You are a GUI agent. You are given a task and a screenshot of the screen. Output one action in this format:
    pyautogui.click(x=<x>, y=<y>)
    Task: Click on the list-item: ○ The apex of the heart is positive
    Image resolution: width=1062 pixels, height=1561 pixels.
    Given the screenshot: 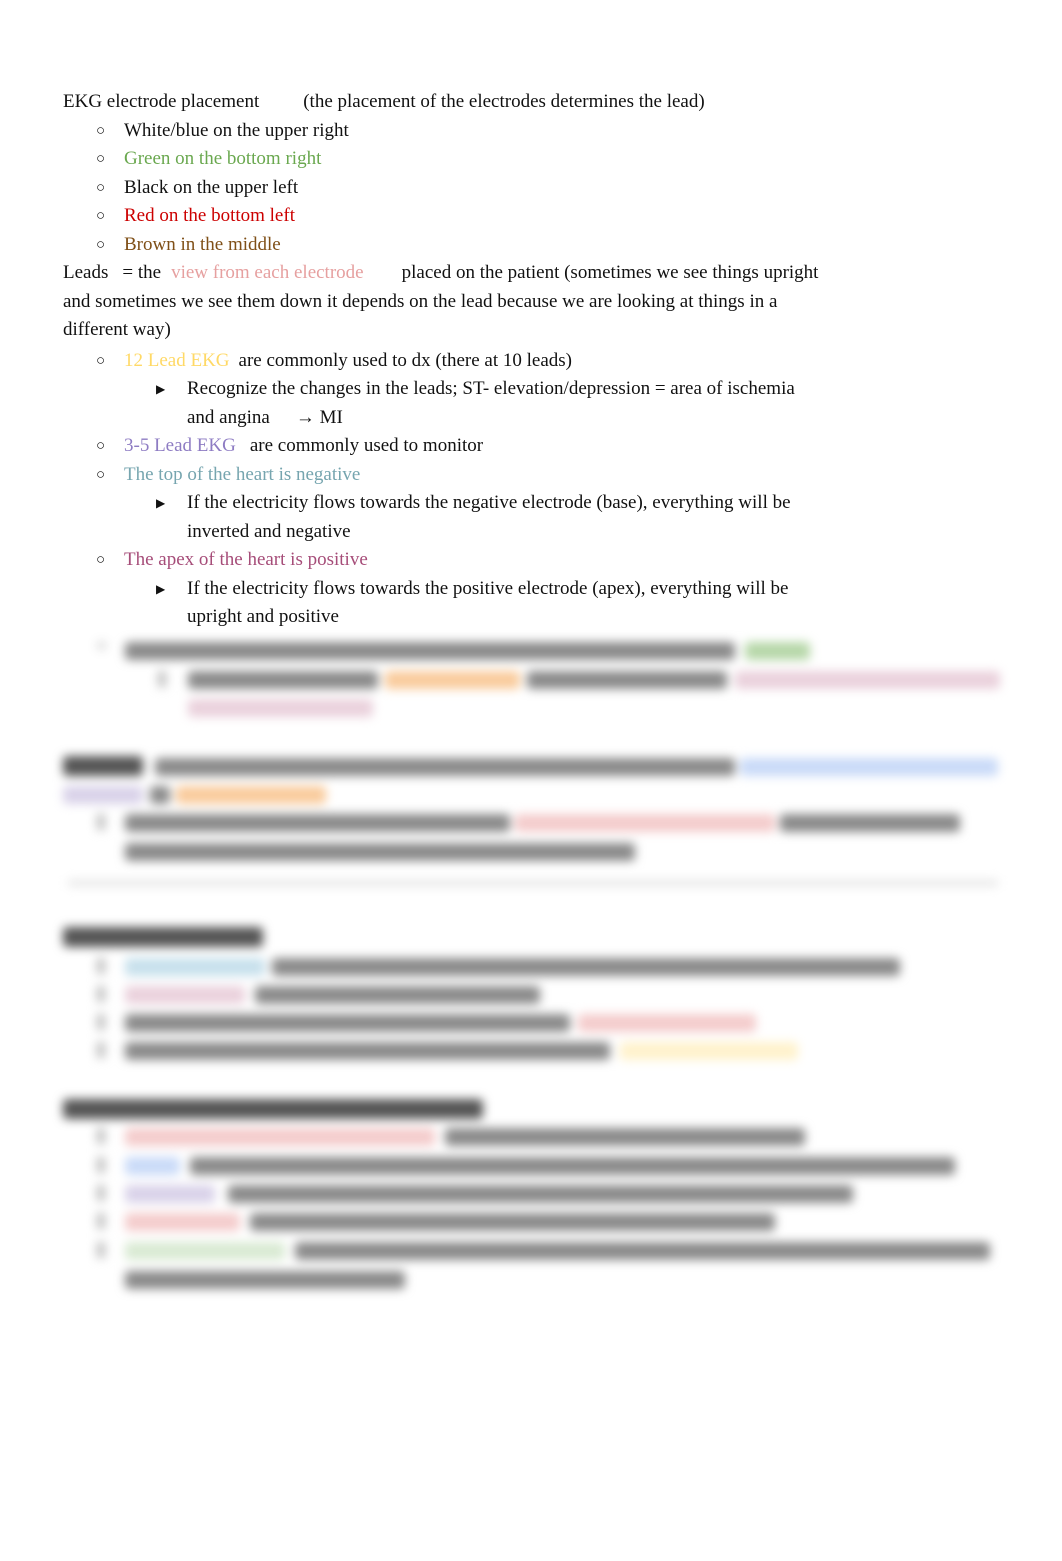 What is the action you would take?
    pyautogui.click(x=538, y=560)
    